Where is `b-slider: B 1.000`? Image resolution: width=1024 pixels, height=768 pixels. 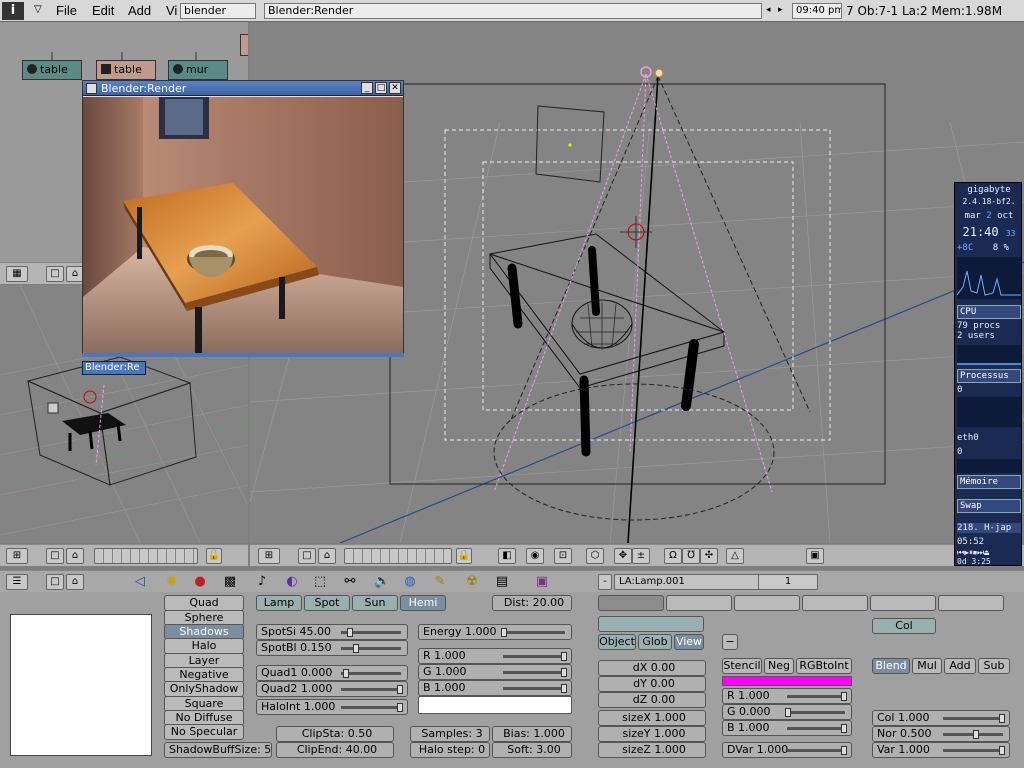
b-slider: B 1.000 is located at coordinates (495, 688).